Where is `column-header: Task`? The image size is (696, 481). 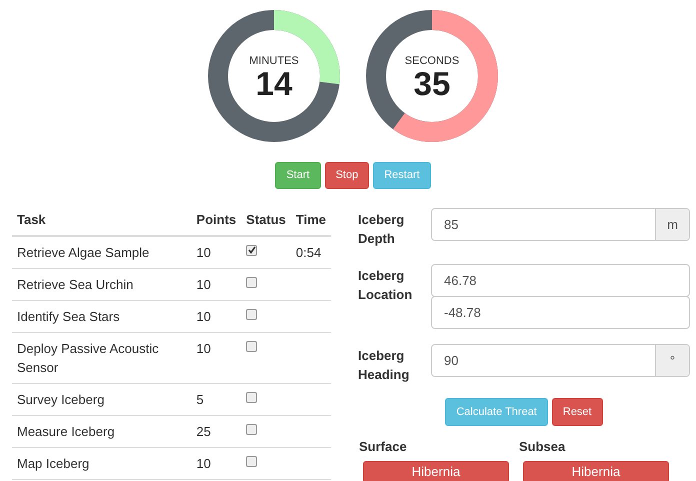
column-header: Task is located at coordinates (31, 219).